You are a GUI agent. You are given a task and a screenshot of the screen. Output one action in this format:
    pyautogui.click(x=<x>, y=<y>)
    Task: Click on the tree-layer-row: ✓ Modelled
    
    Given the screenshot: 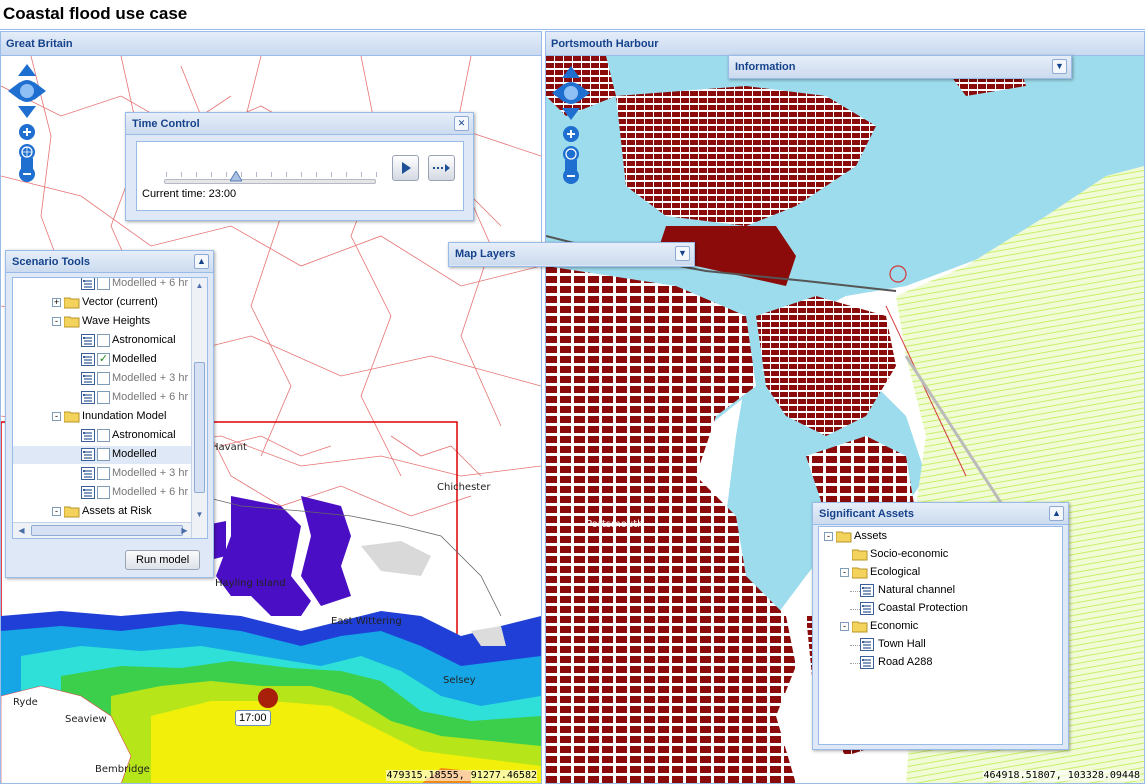 What is the action you would take?
    pyautogui.click(x=103, y=360)
    